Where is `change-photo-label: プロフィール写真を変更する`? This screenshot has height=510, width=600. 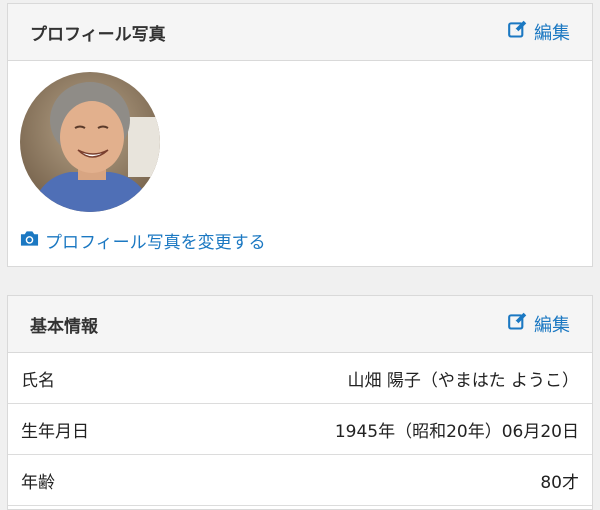
change-photo-label: プロフィール写真を変更する is located at coordinates (155, 243).